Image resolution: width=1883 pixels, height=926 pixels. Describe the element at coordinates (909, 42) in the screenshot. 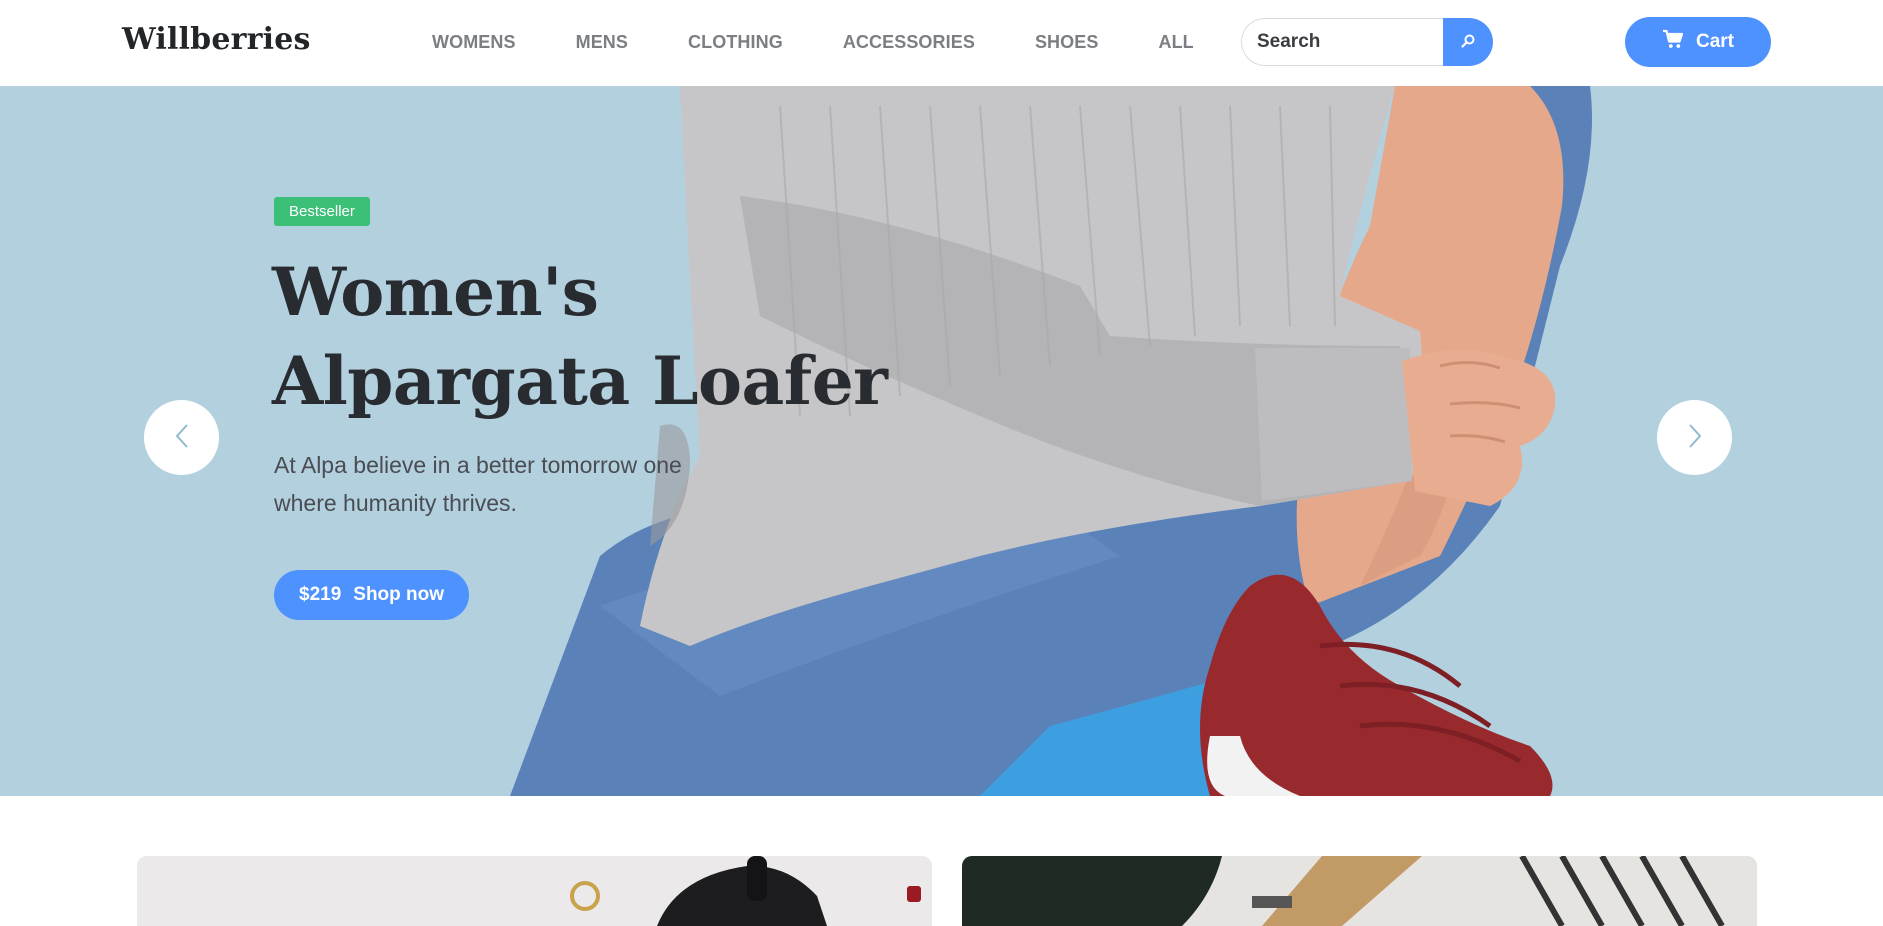

I see `nav-link-accessories: ACCESSORIES` at that location.